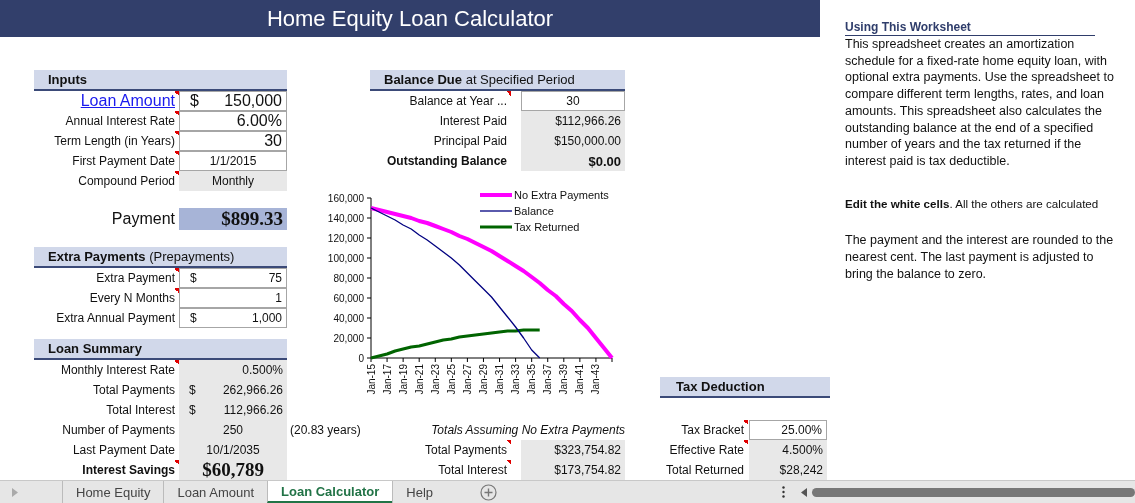  What do you see at coordinates (446, 161) in the screenshot?
I see `field-label: Outstanding Balance` at bounding box center [446, 161].